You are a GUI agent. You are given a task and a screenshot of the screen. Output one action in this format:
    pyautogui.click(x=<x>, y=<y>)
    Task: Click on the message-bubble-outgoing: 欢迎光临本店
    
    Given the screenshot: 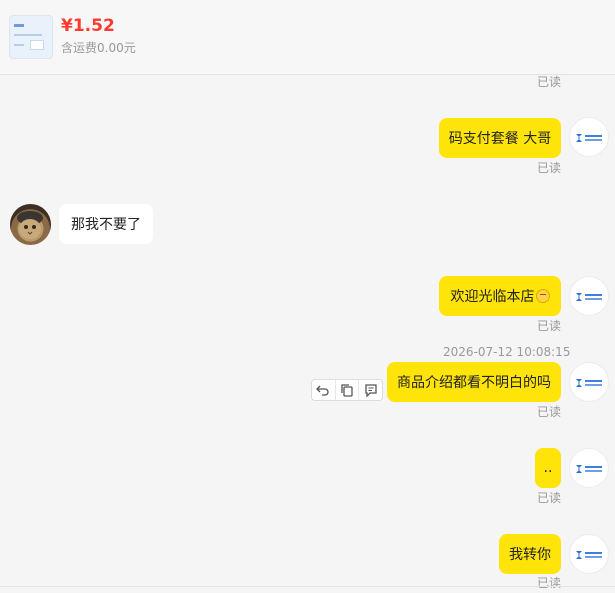 What is the action you would take?
    pyautogui.click(x=500, y=296)
    